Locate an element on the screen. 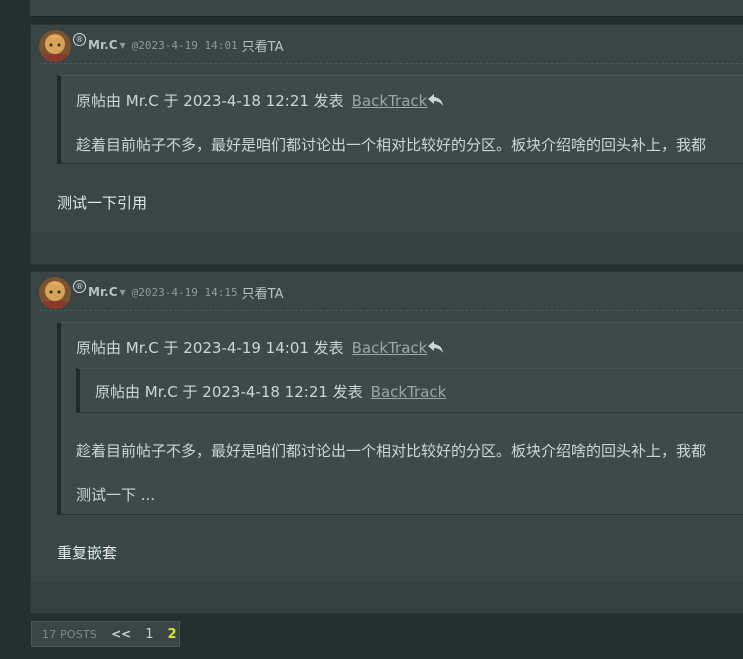  post-body: 重复嵌套 is located at coordinates (87, 553).